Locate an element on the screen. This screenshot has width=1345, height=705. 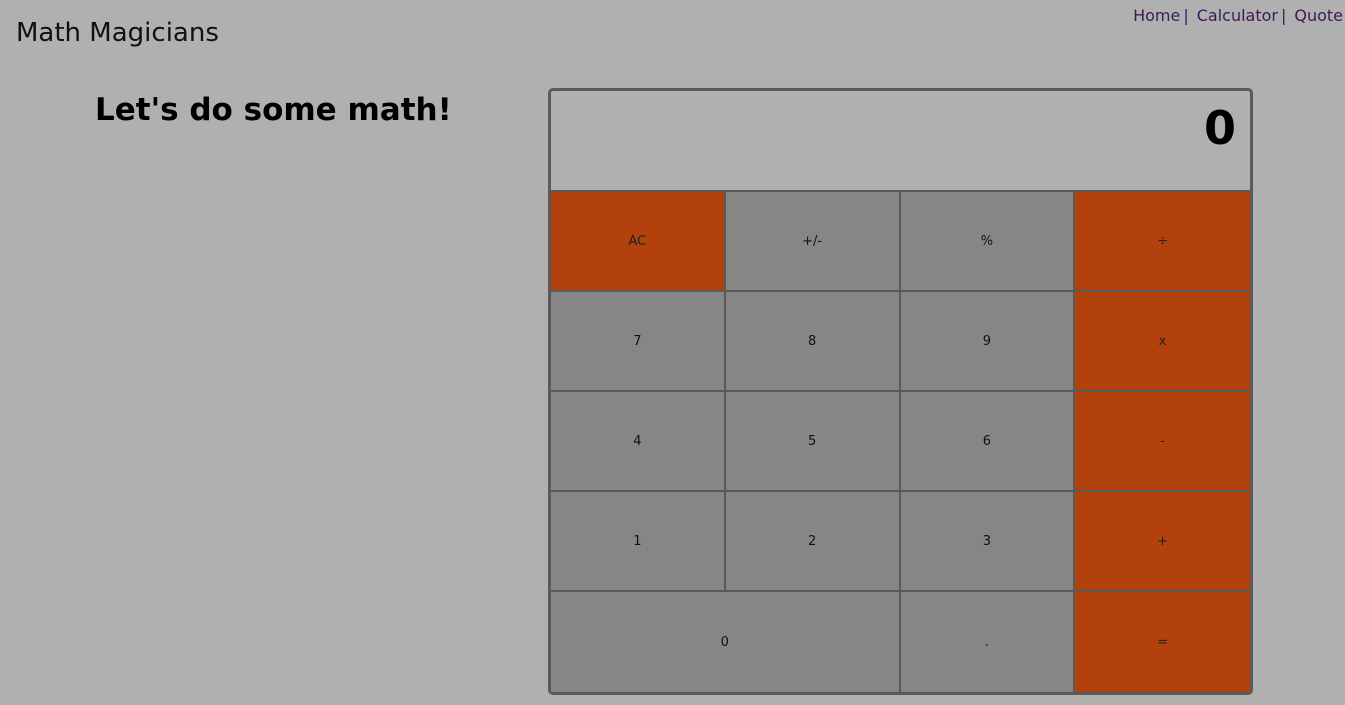
key-5: 5 is located at coordinates (813, 442).